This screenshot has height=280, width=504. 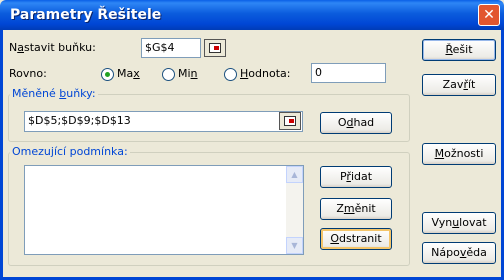 What do you see at coordinates (294, 174) in the screenshot?
I see `scroll-up-icon: ▲` at bounding box center [294, 174].